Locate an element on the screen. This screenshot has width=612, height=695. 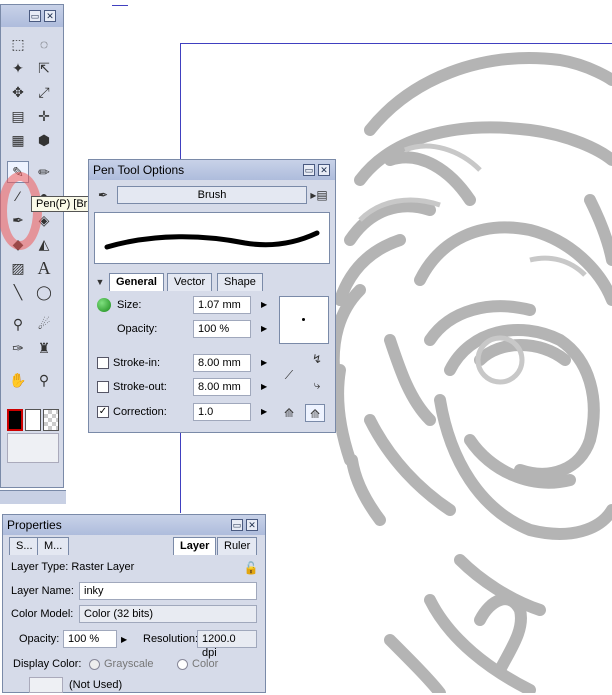
size-dot is located at coordinates (303, 319).